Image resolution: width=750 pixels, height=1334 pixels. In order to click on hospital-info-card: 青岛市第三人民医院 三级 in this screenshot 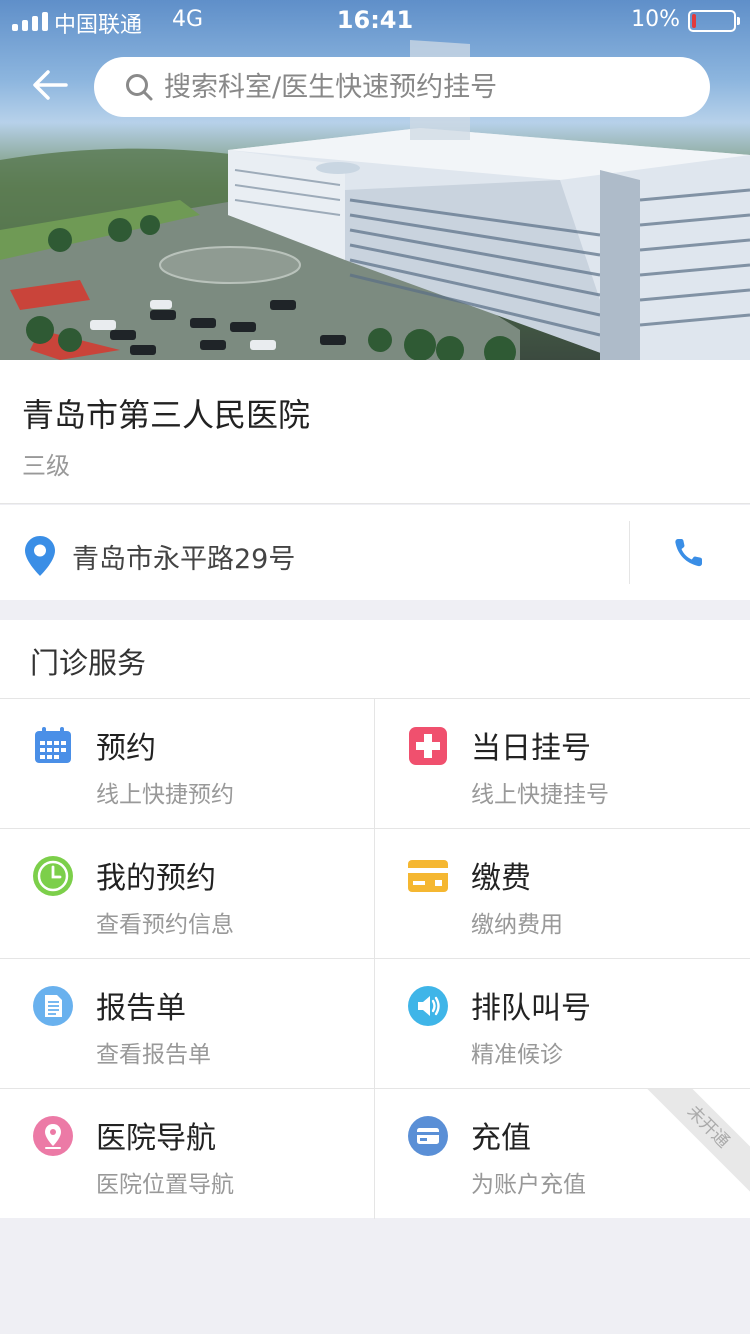, I will do `click(375, 432)`.